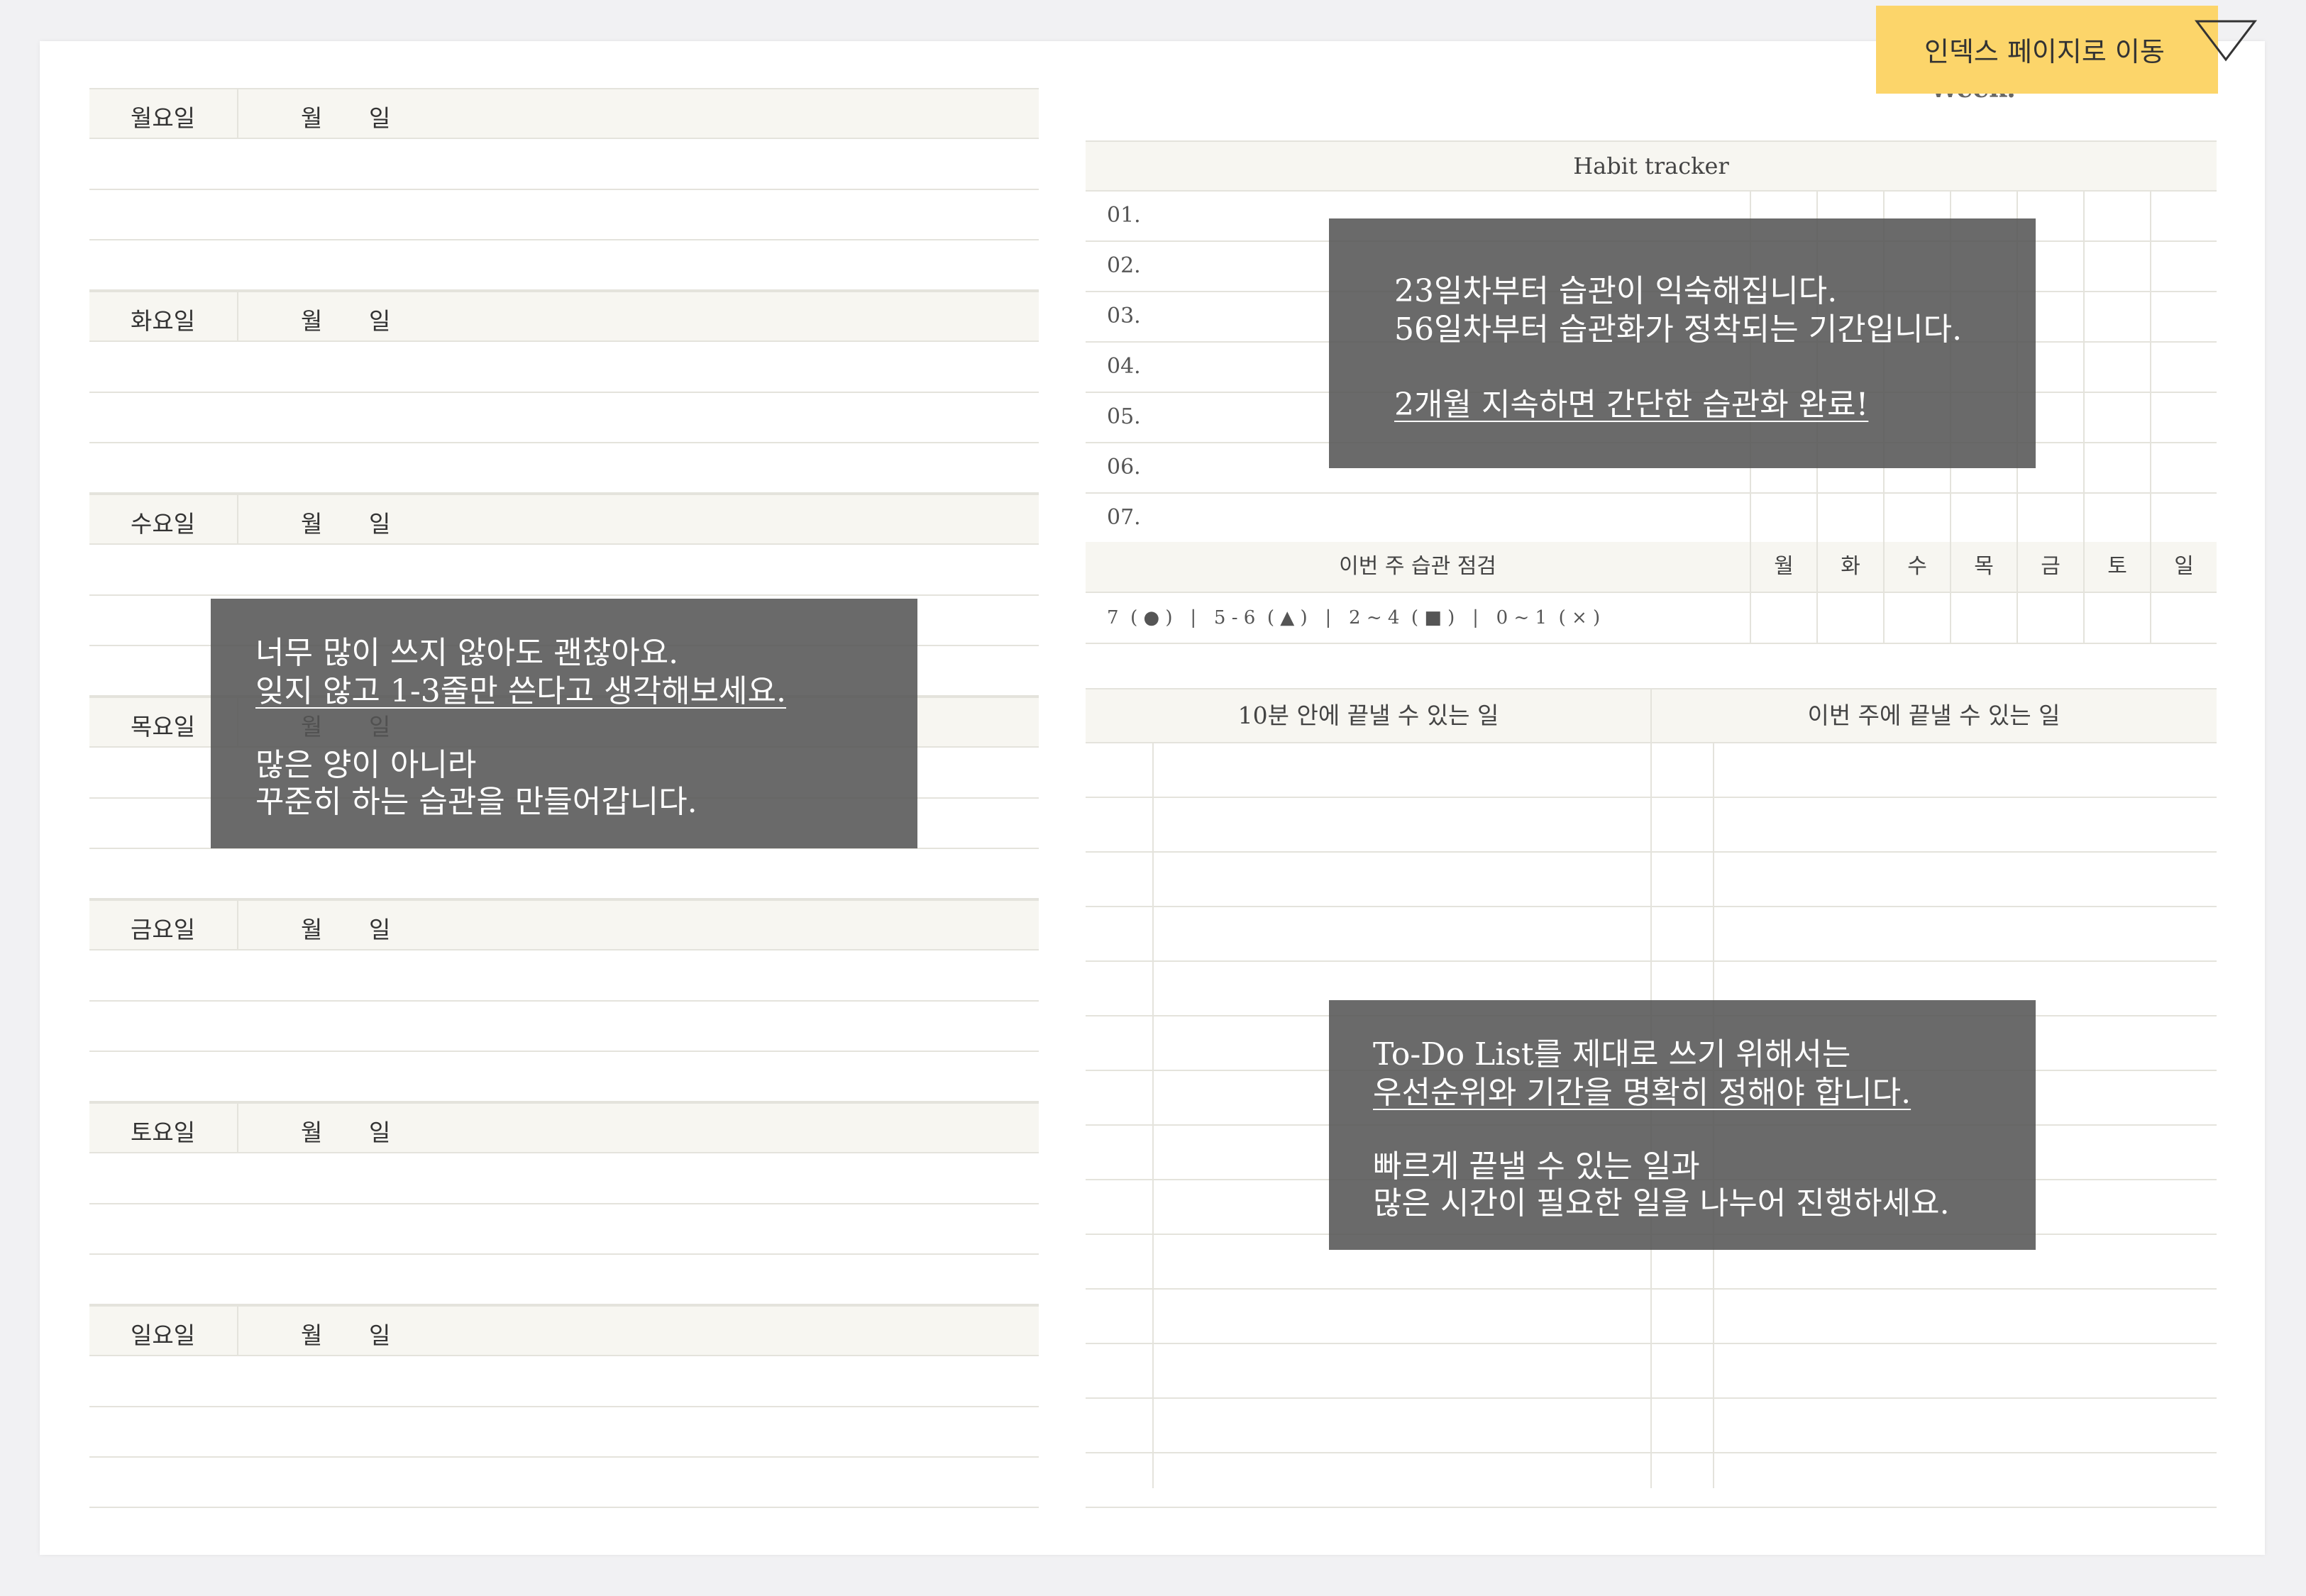 This screenshot has height=1596, width=2306. What do you see at coordinates (2226, 41) in the screenshot?
I see `triangle-down-icon` at bounding box center [2226, 41].